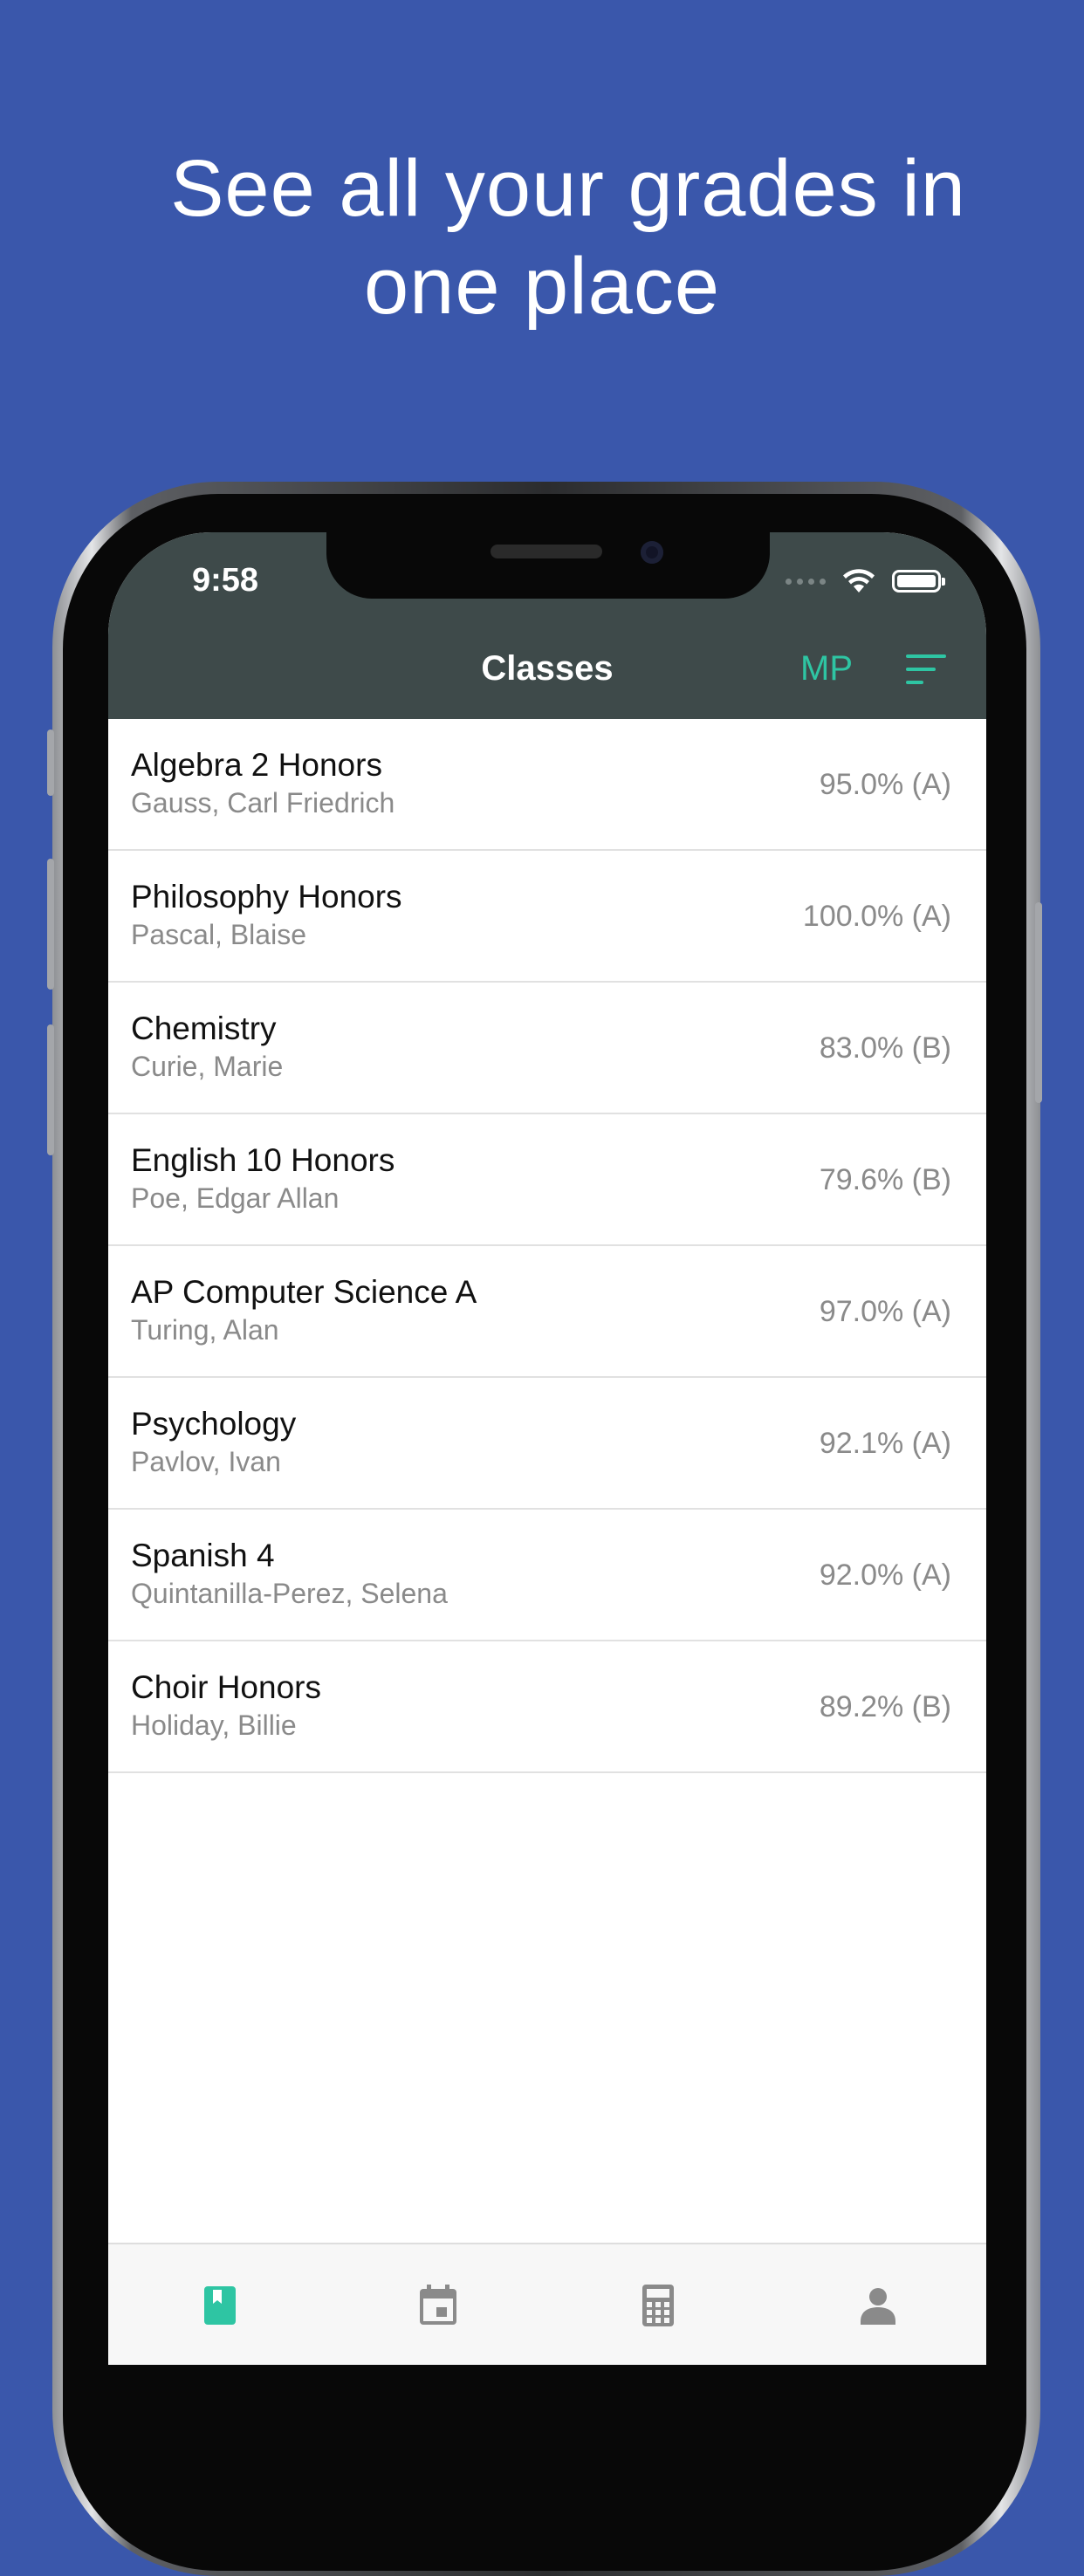 Image resolution: width=1084 pixels, height=2576 pixels. I want to click on class-teacher: Turing, Alan, so click(205, 1330).